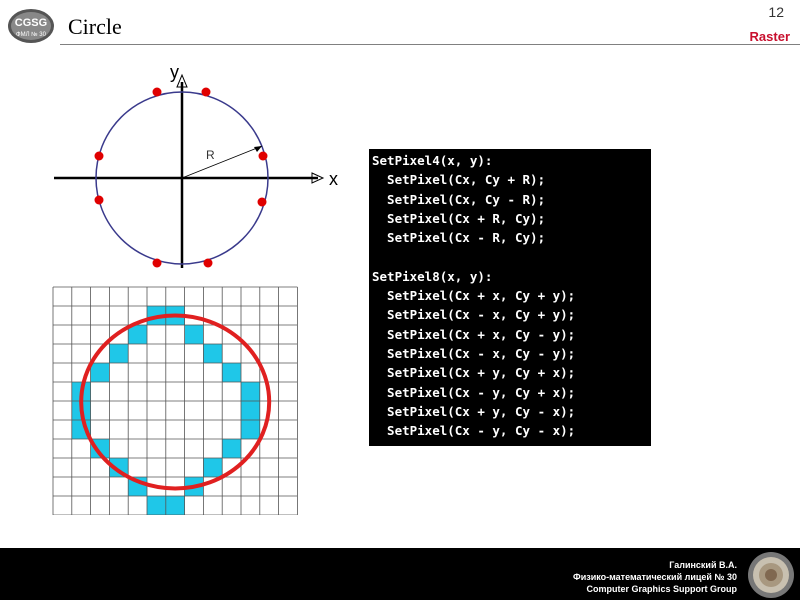 Image resolution: width=800 pixels, height=600 pixels. What do you see at coordinates (459, 199) in the screenshot?
I see `code-line: SetPixel(Cx, Cy - R);` at bounding box center [459, 199].